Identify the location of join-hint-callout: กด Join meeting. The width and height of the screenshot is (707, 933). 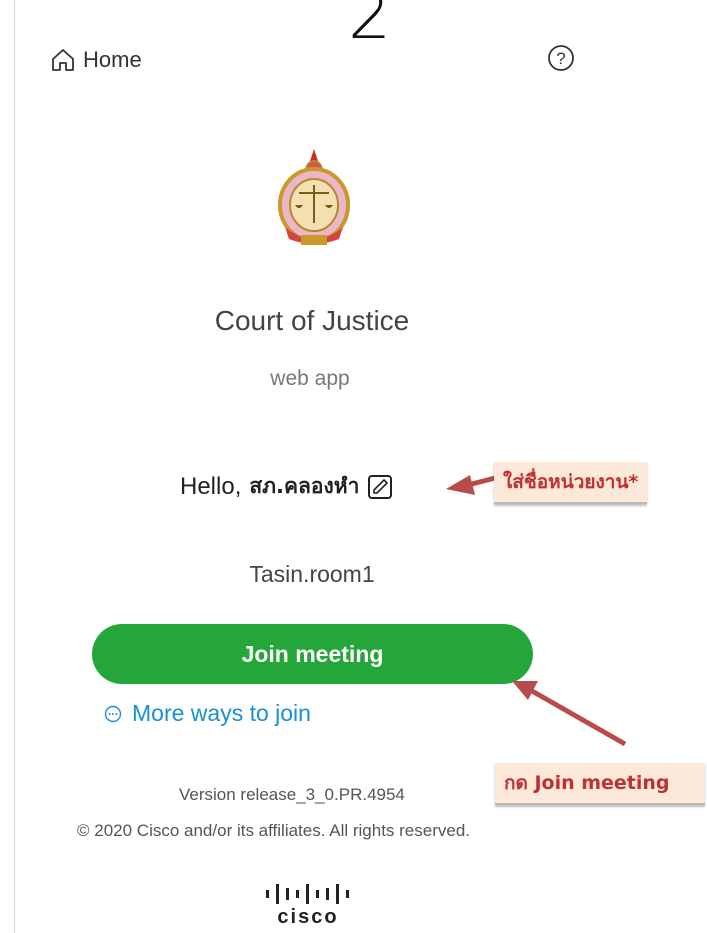
(600, 784).